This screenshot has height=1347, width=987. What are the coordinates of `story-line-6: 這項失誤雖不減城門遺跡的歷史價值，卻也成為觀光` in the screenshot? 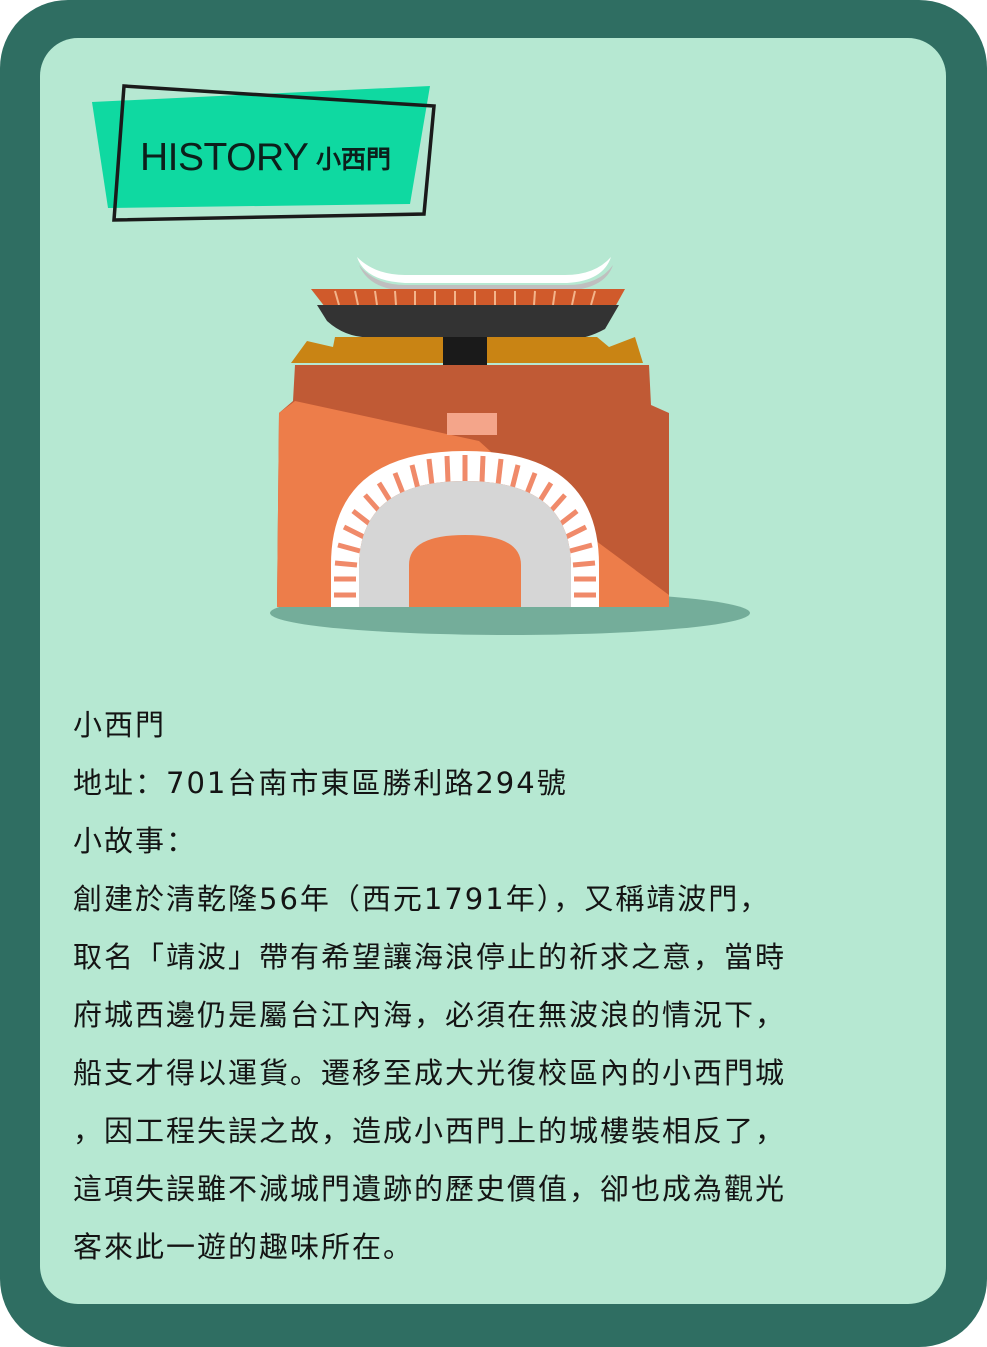 It's located at (430, 1189).